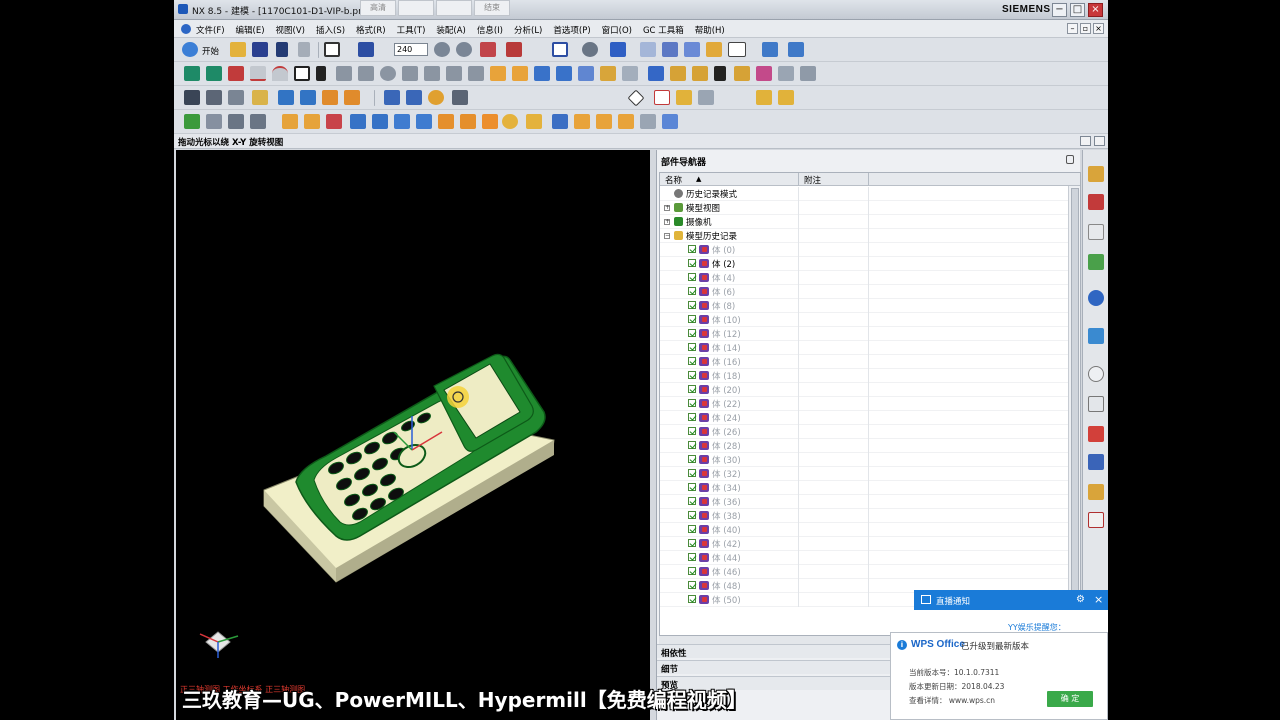  Describe the element at coordinates (571, 30) in the screenshot. I see `menu-preferences: 首选项(P)` at that location.